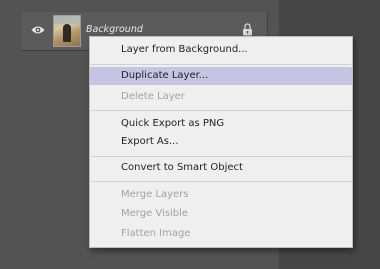 This screenshot has height=269, width=380. I want to click on menu-item-quick-export-png: Quick Export as PNG, so click(221, 124).